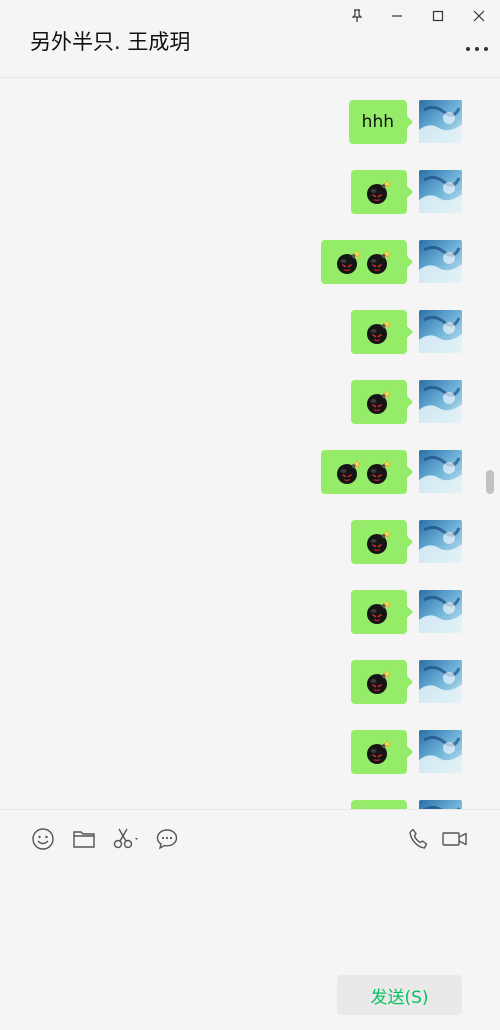 The width and height of the screenshot is (500, 1030). Describe the element at coordinates (479, 16) in the screenshot. I see `close-icon` at that location.